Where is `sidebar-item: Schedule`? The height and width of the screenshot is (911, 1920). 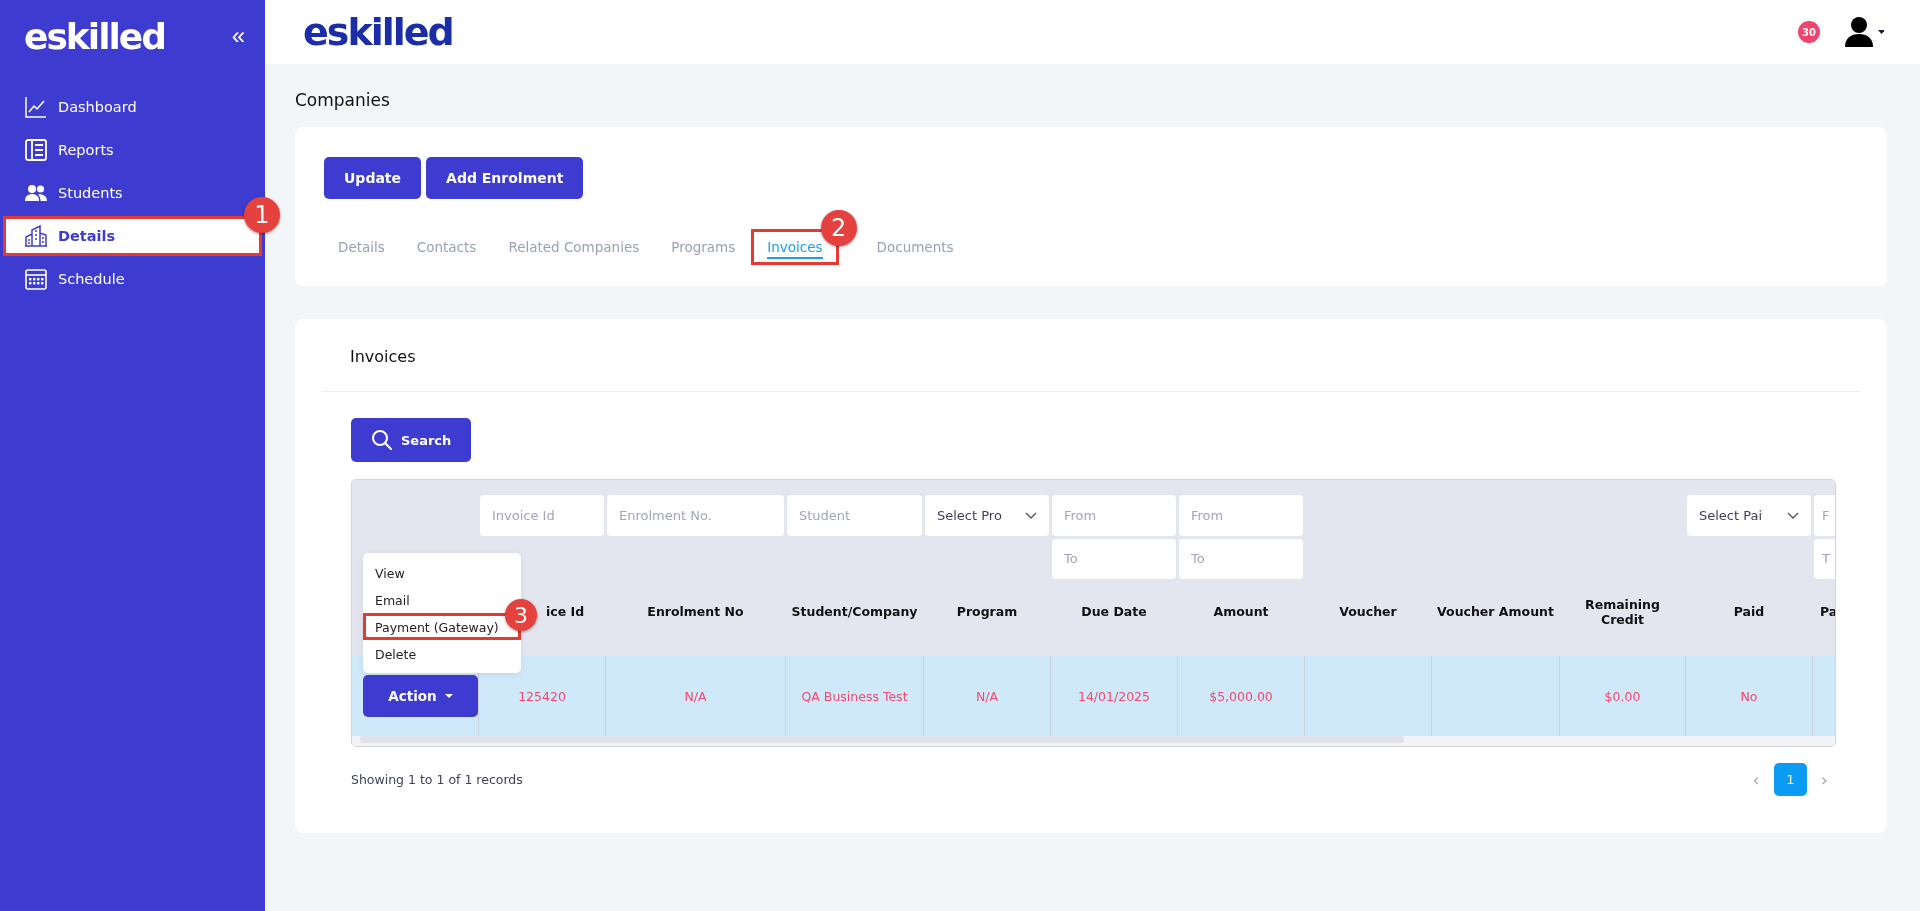
sidebar-item: Schedule is located at coordinates (132, 279).